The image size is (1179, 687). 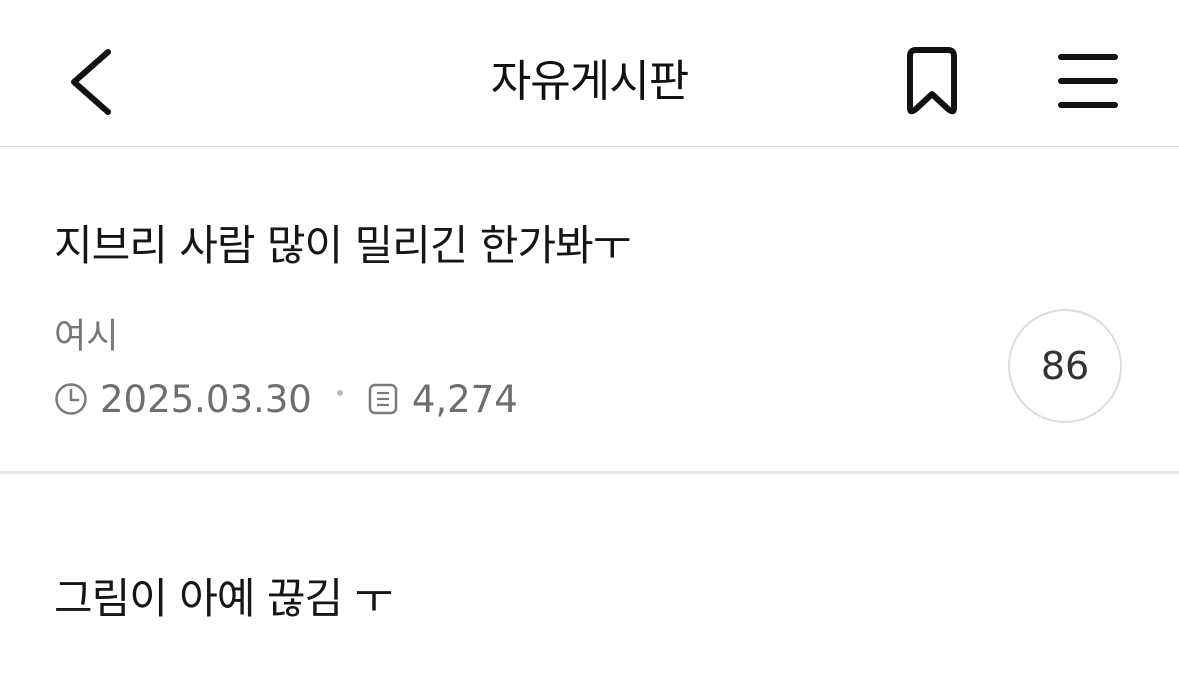 I want to click on bookmark-icon, so click(x=932, y=81).